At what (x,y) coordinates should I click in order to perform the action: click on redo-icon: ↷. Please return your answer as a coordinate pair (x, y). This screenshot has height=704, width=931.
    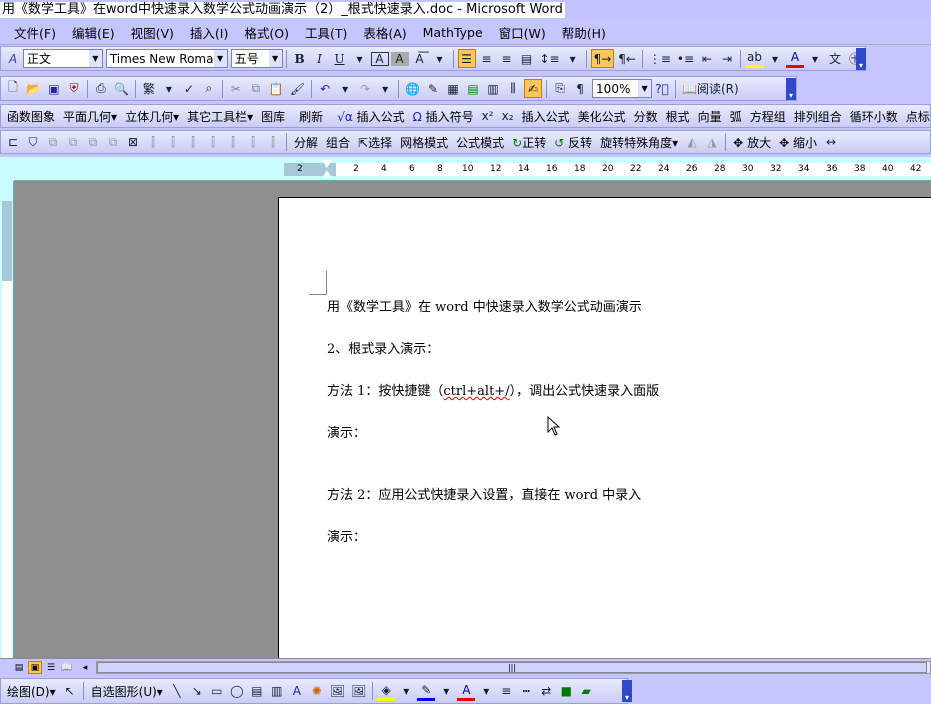
    Looking at the image, I should click on (365, 88).